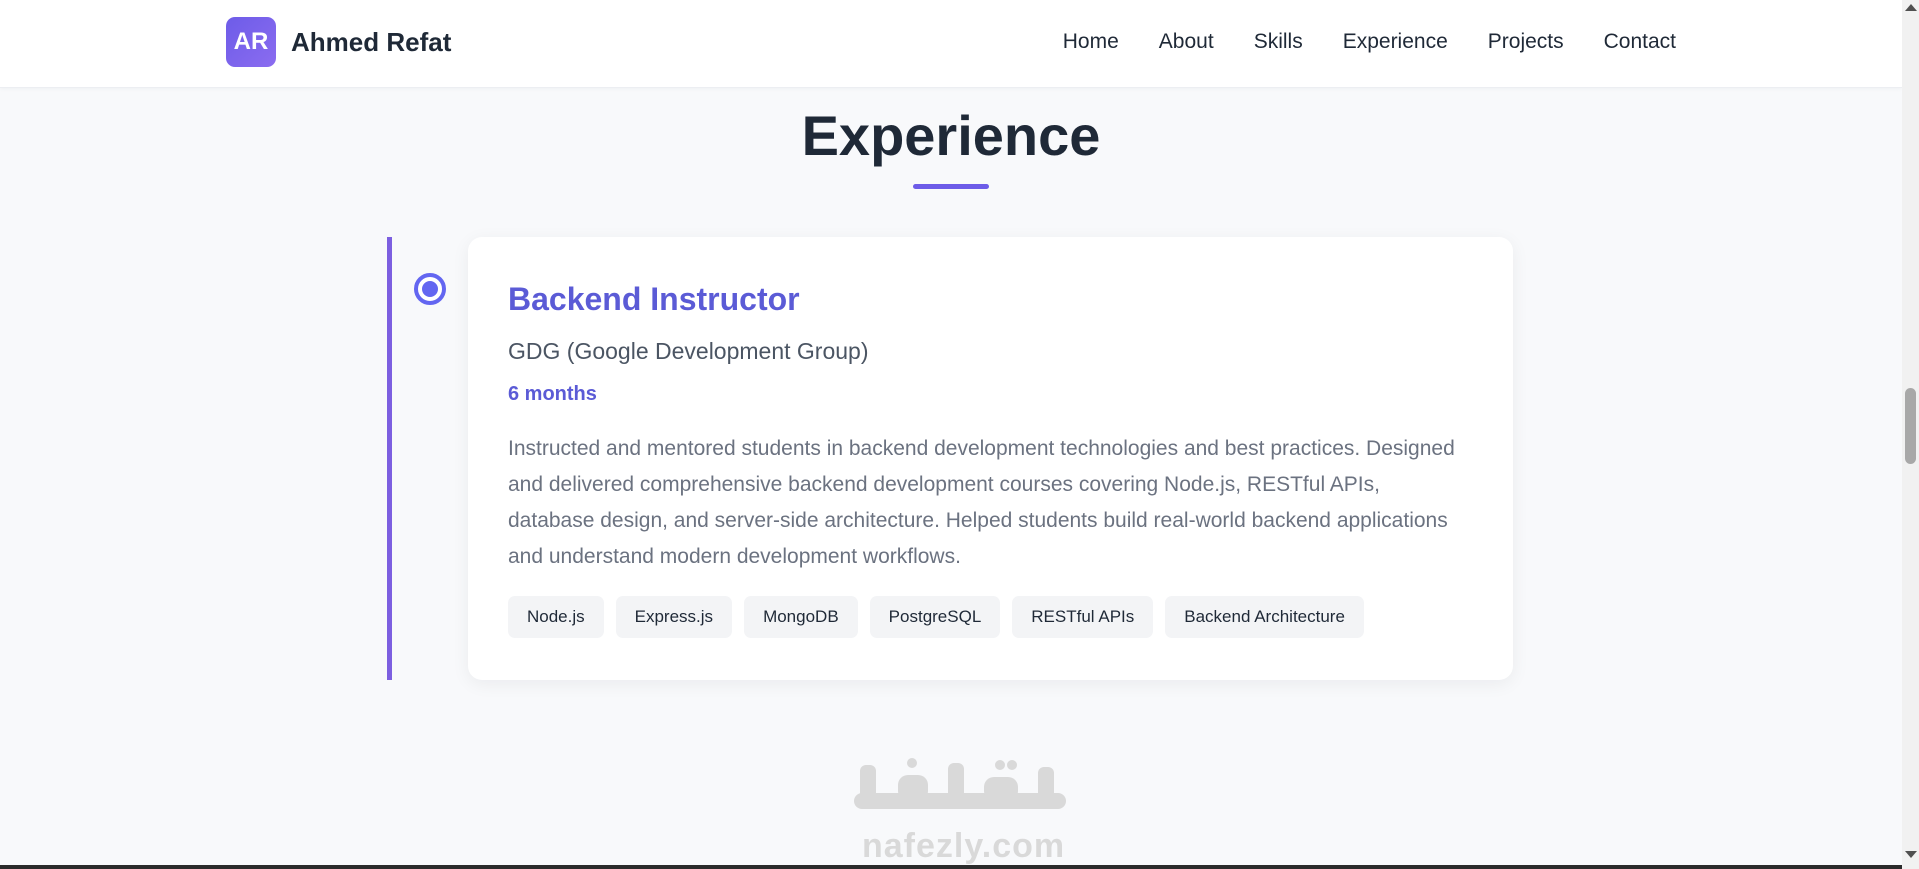  I want to click on job-title: Backend Instructor, so click(654, 299).